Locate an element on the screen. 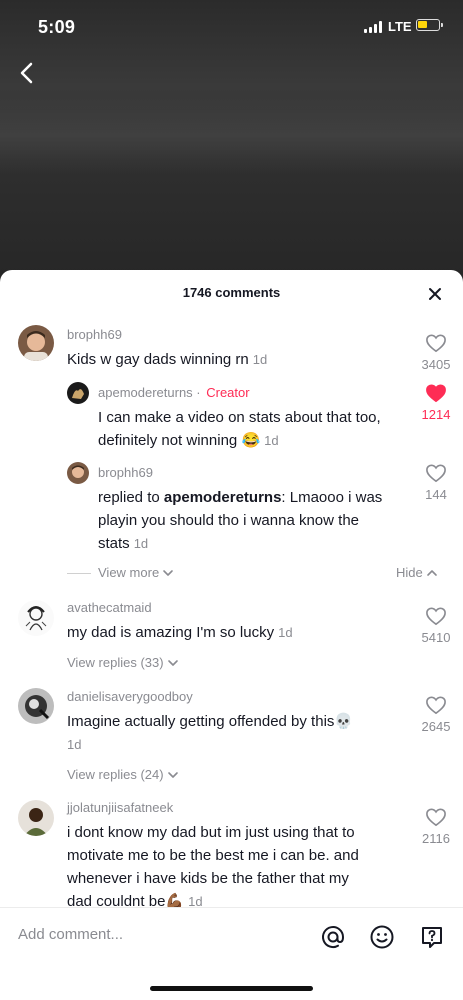 This screenshot has height=1000, width=463. hide-label: Hide is located at coordinates (409, 572).